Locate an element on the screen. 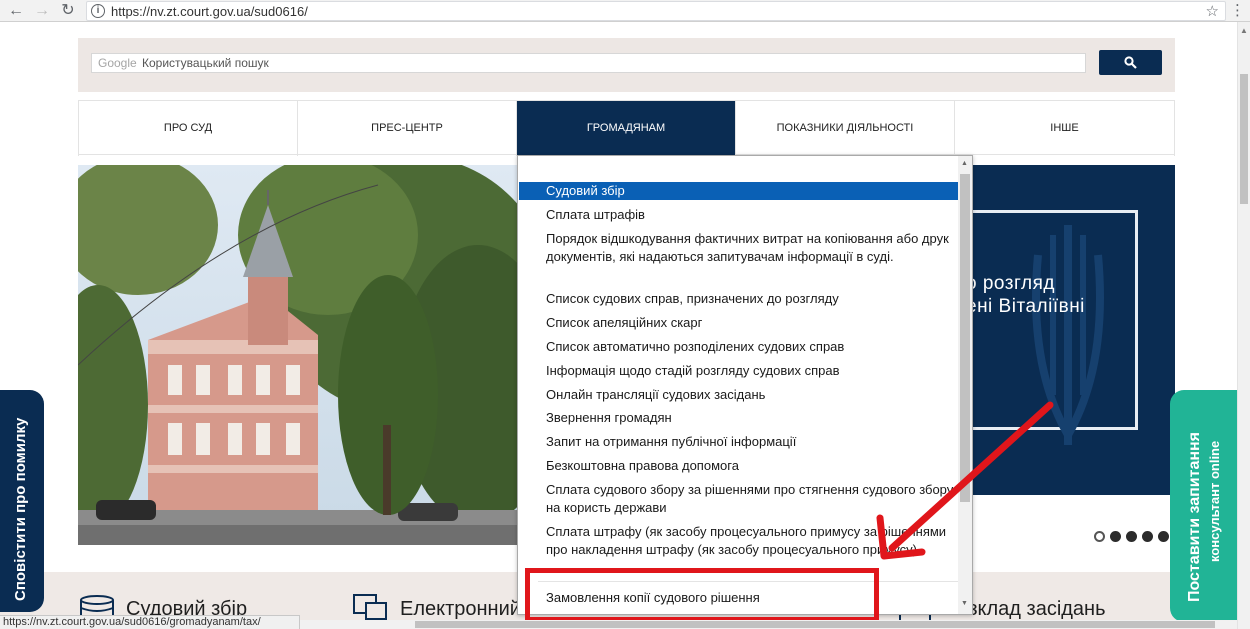  banner-text-line2: ені Віталіївні is located at coordinates (1025, 306).